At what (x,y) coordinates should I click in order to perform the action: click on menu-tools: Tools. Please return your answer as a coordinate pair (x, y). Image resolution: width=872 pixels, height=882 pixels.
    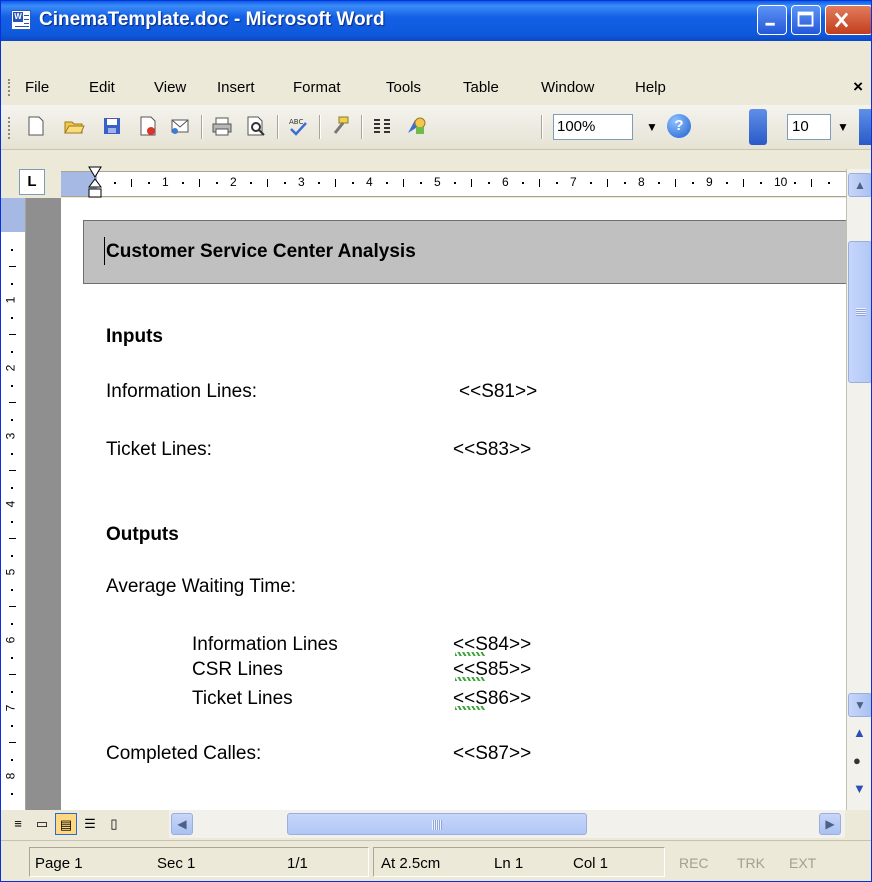
    Looking at the image, I should click on (403, 87).